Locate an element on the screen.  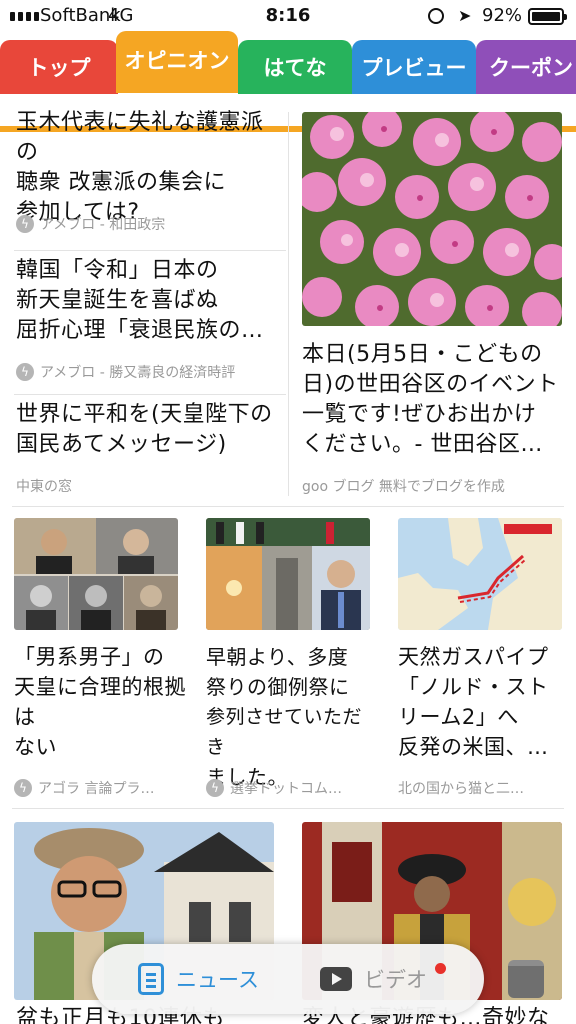
article-title: 早朝より、多度 祭りの御例祭に 参列させていただき ました。 is located at coordinates (284, 717).